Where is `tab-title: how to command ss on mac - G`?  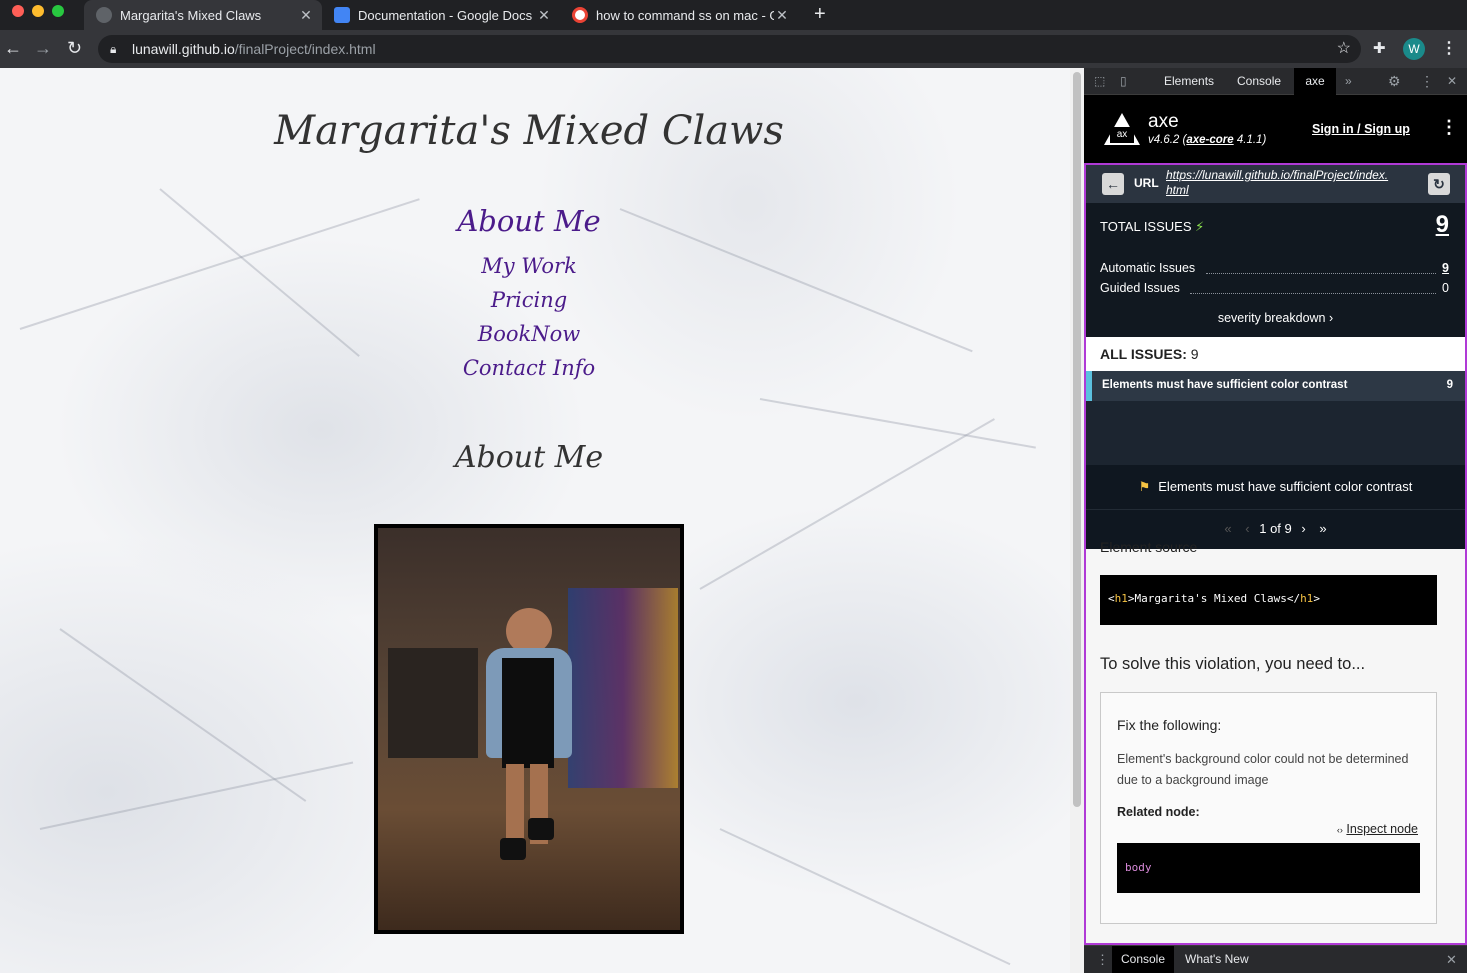 tab-title: how to command ss on mac - G is located at coordinates (685, 15).